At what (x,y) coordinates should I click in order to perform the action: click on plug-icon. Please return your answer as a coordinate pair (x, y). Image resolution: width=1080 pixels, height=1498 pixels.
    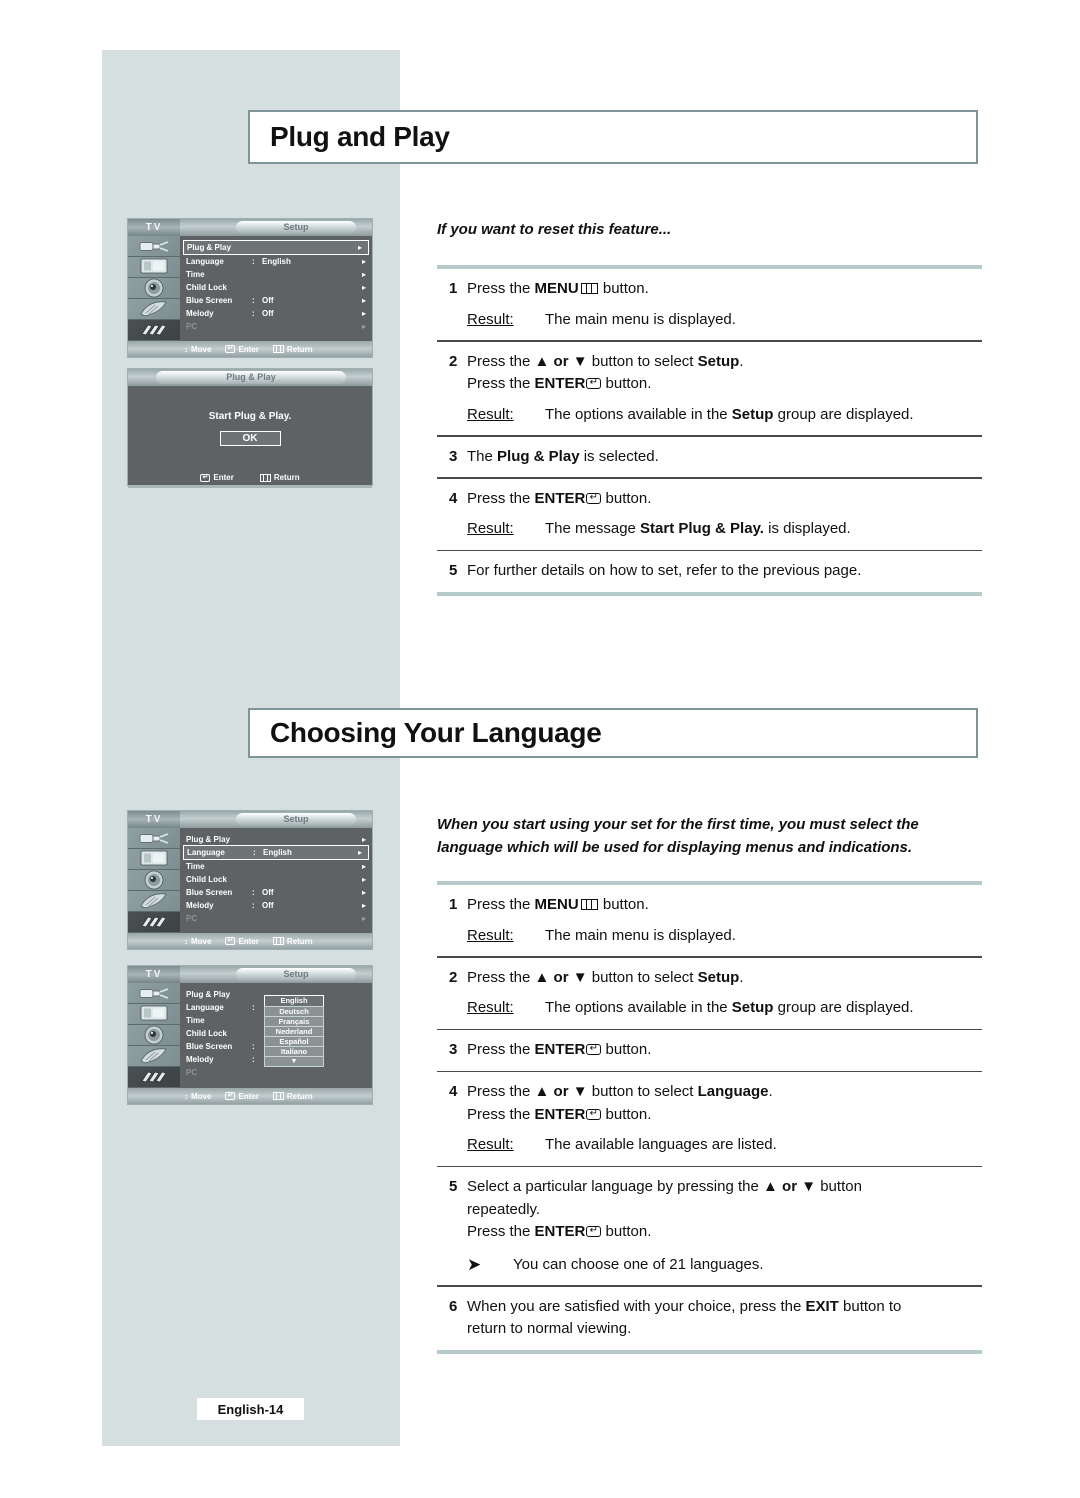
    Looking at the image, I should click on (154, 838).